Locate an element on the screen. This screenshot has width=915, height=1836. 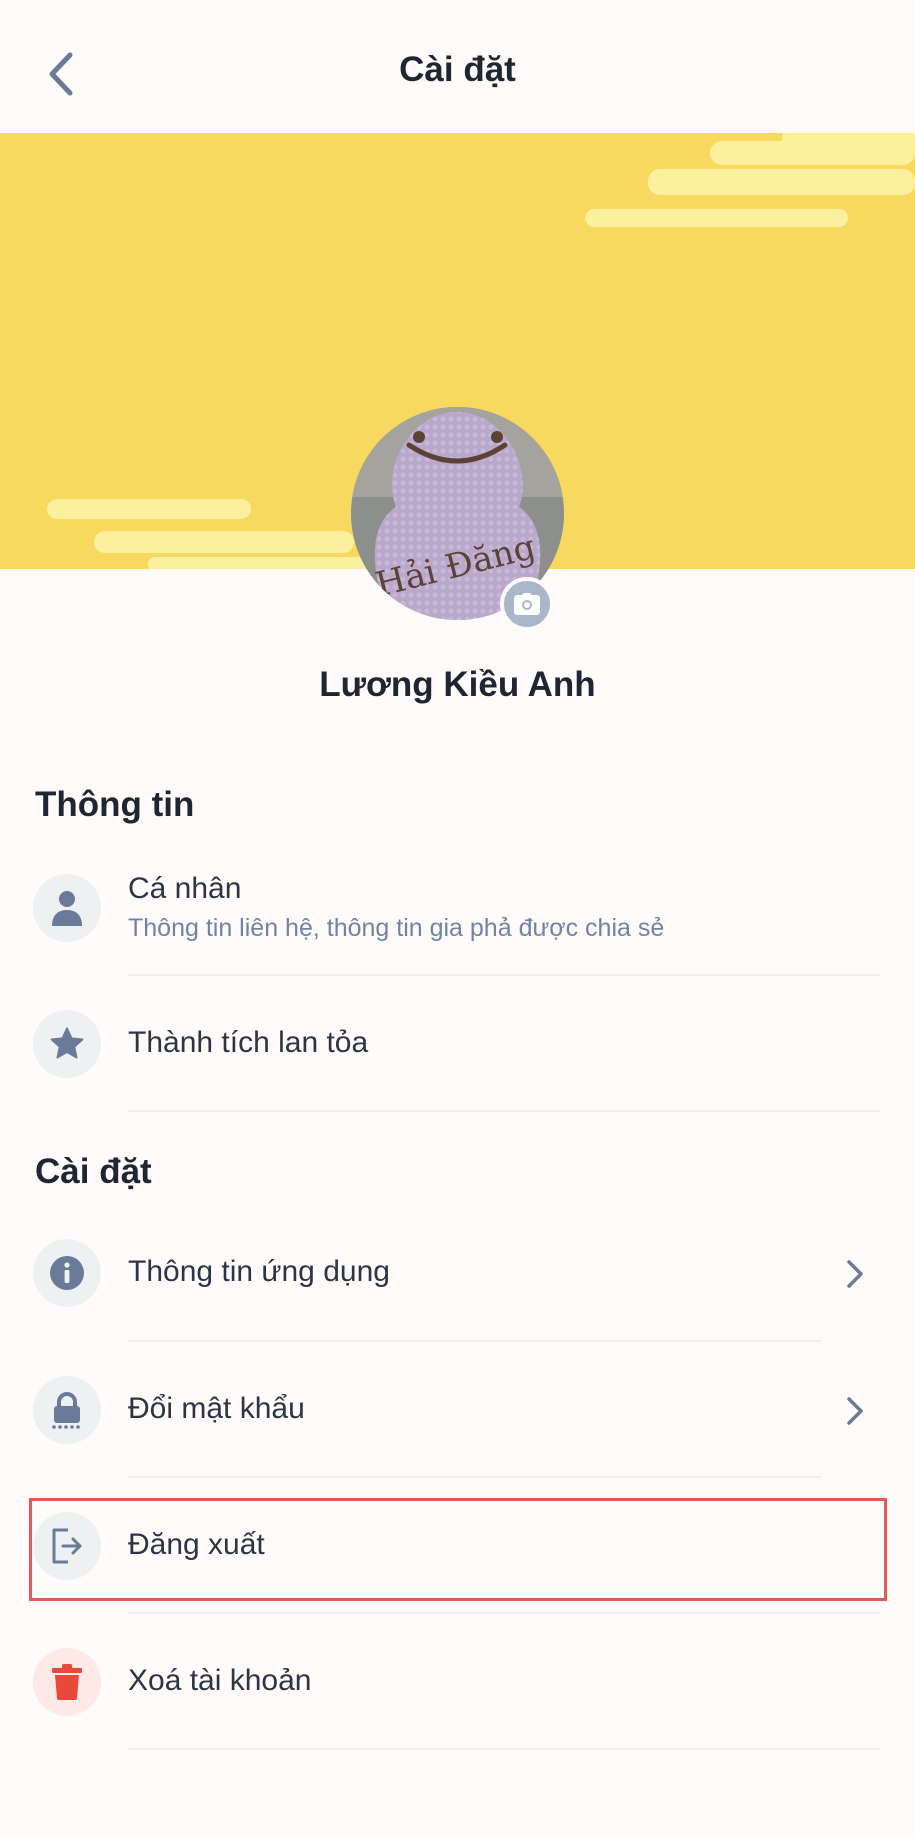
trash-icon is located at coordinates (67, 1682).